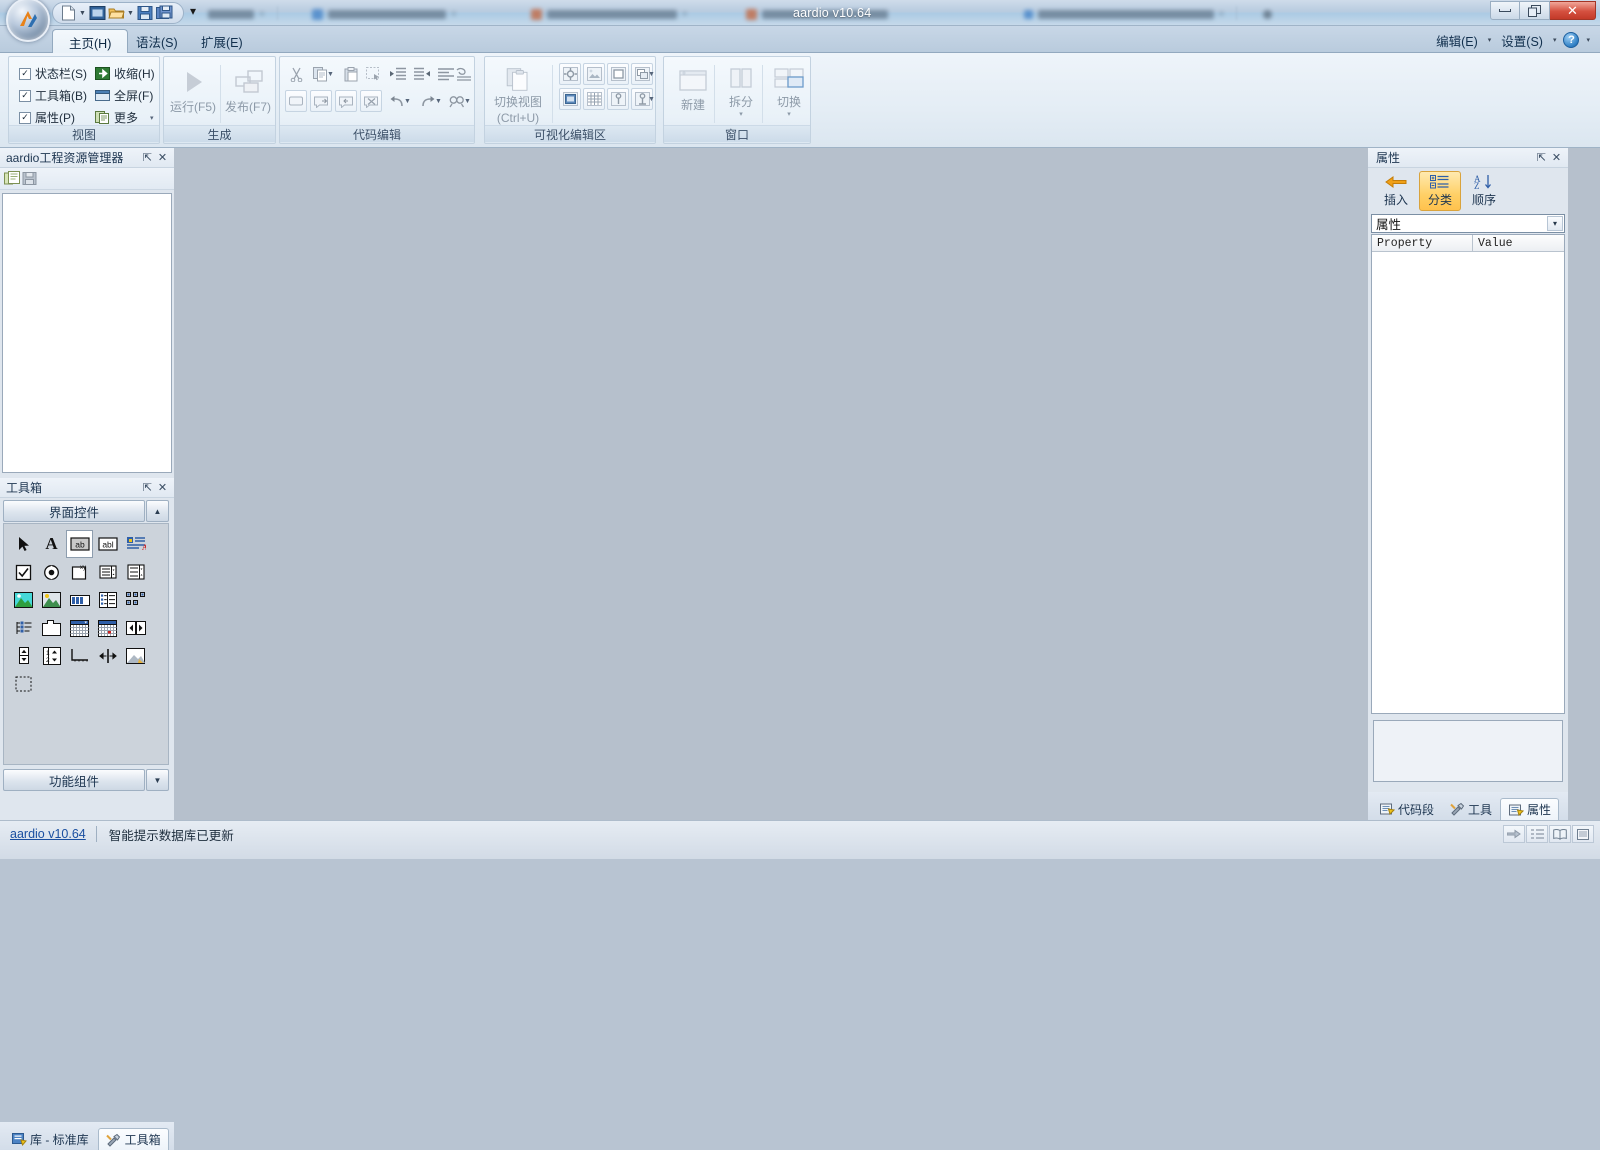  I want to click on new-dropdown-arrow: ▼, so click(82, 13).